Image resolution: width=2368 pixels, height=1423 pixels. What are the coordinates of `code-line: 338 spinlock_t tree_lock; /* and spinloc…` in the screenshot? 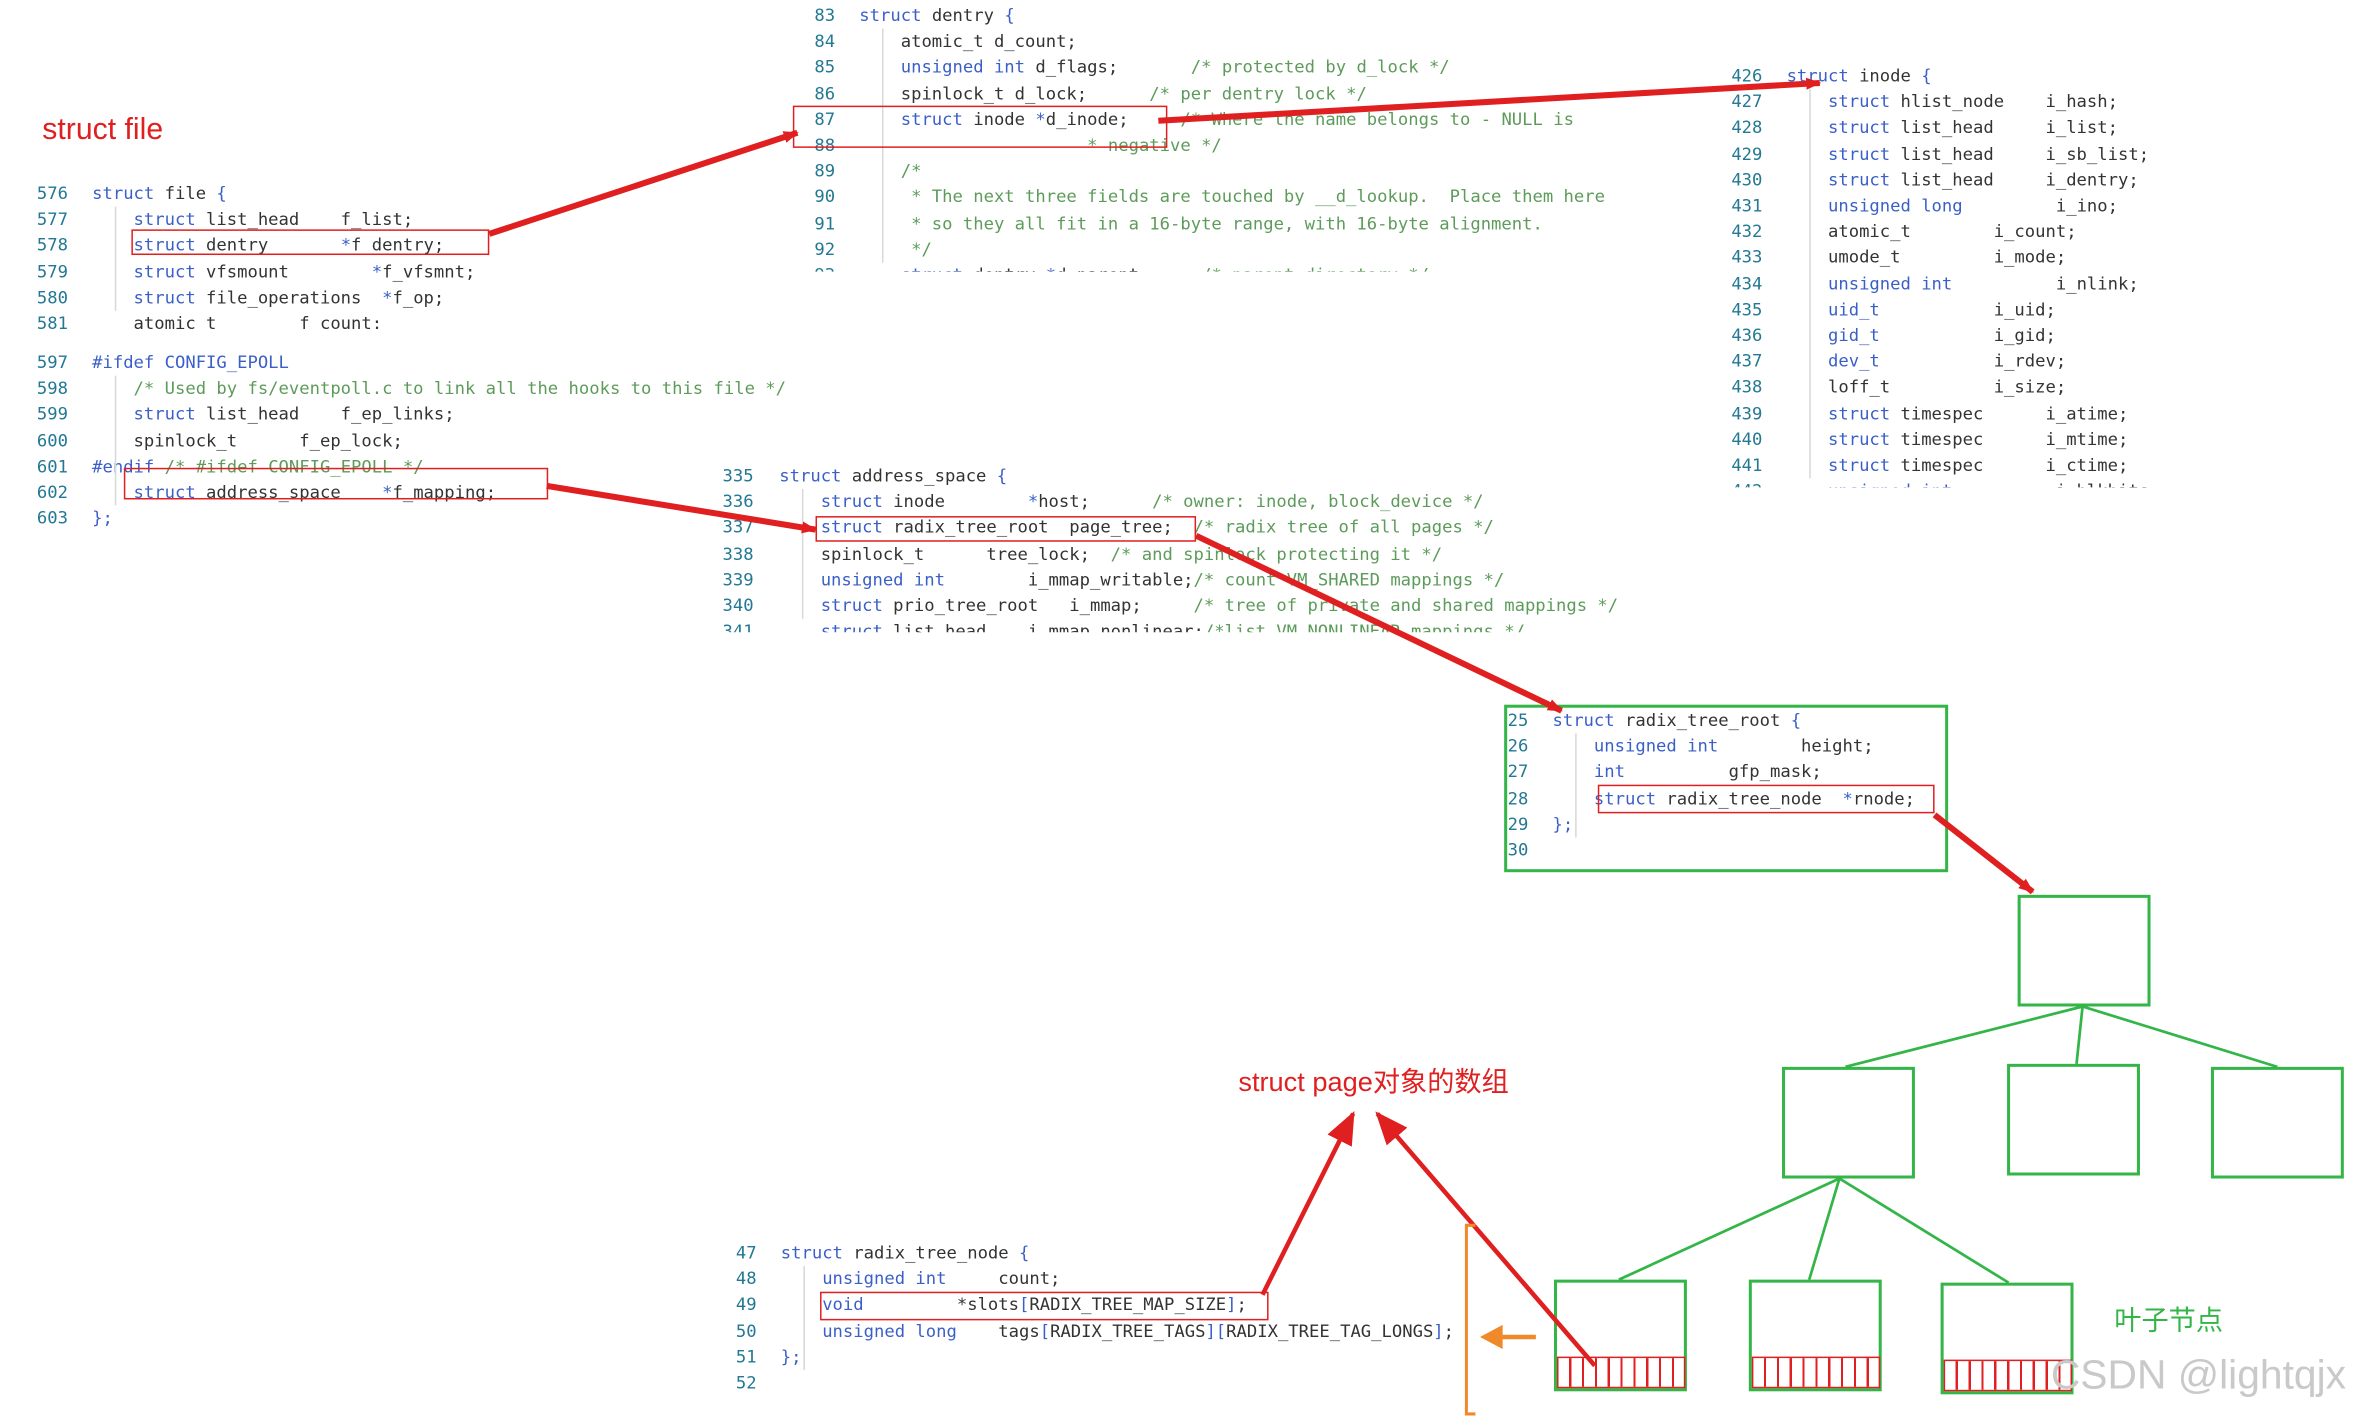 It's located at (1189, 554).